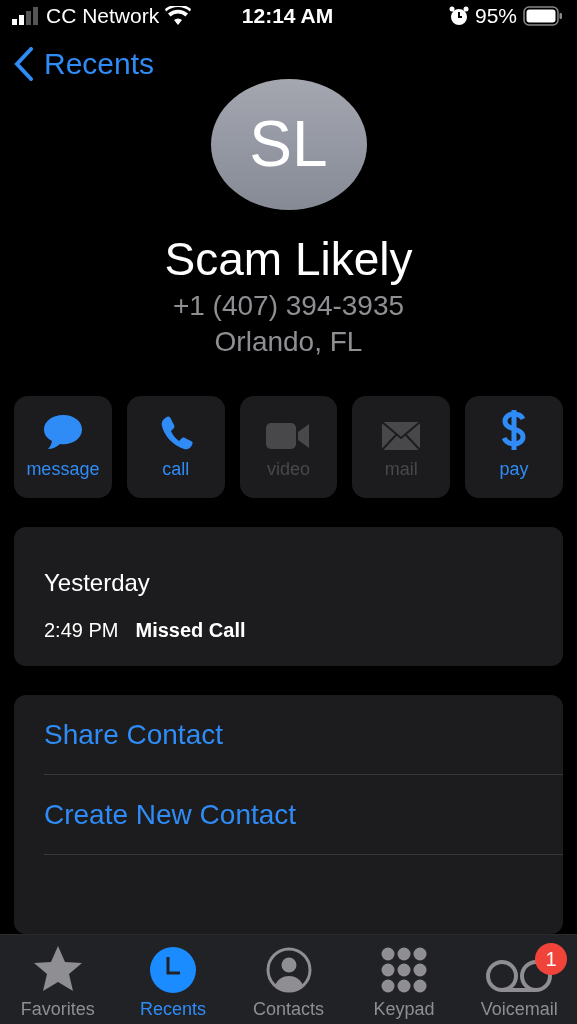 Image resolution: width=577 pixels, height=1024 pixels. Describe the element at coordinates (24, 63) in the screenshot. I see `chevron-left-icon` at that location.